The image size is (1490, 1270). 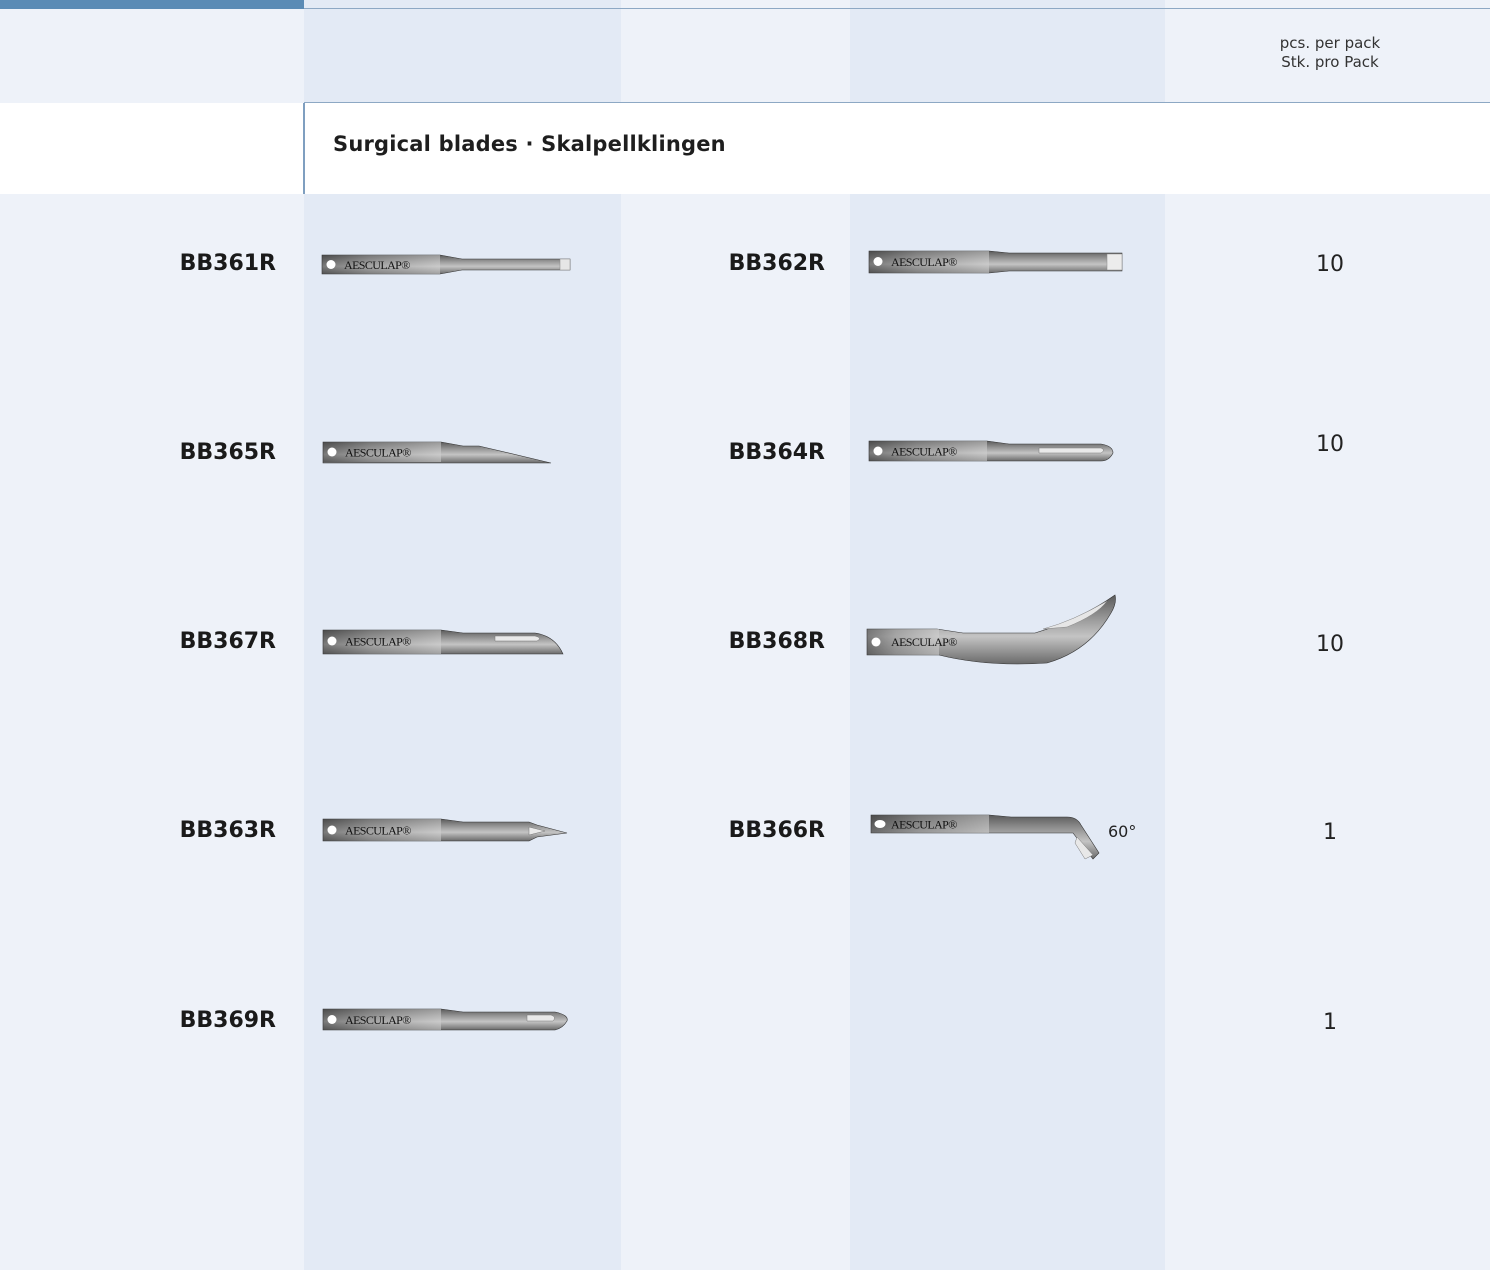 I want to click on pcs-header-de: Stk. pro Pack, so click(x=1330, y=62).